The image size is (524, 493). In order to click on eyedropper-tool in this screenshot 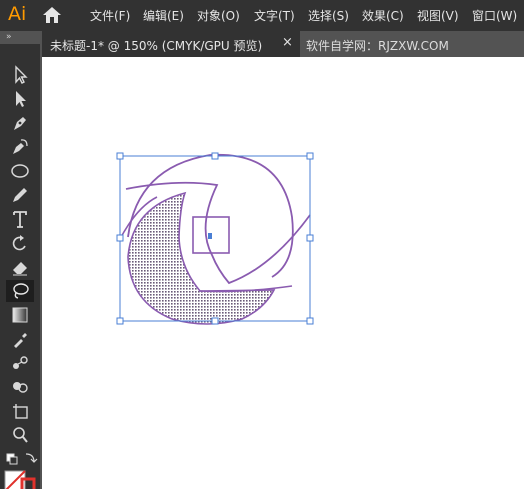, I will do `click(20, 339)`.